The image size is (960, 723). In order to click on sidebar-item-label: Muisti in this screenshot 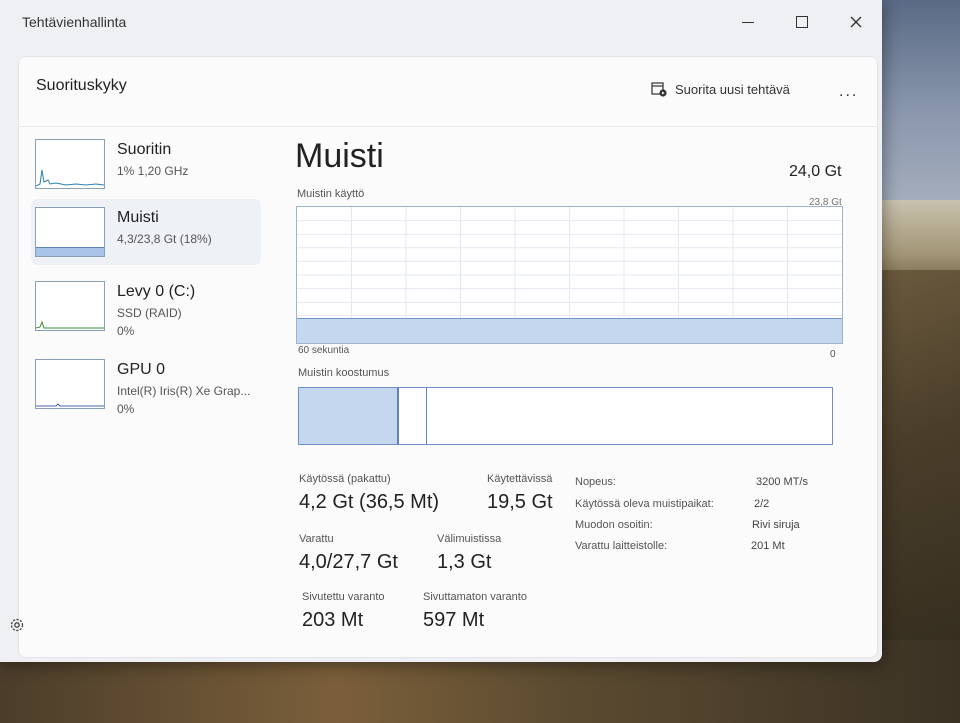, I will do `click(138, 217)`.